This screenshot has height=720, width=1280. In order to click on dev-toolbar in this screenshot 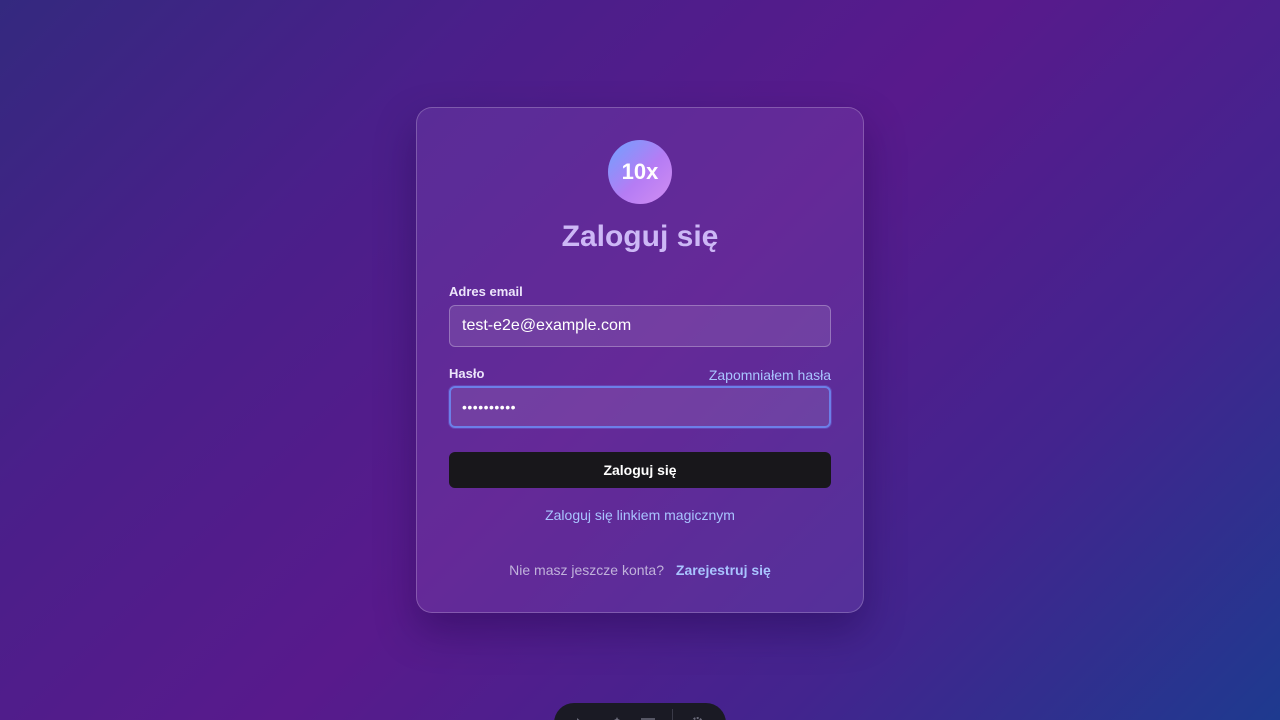, I will do `click(640, 711)`.